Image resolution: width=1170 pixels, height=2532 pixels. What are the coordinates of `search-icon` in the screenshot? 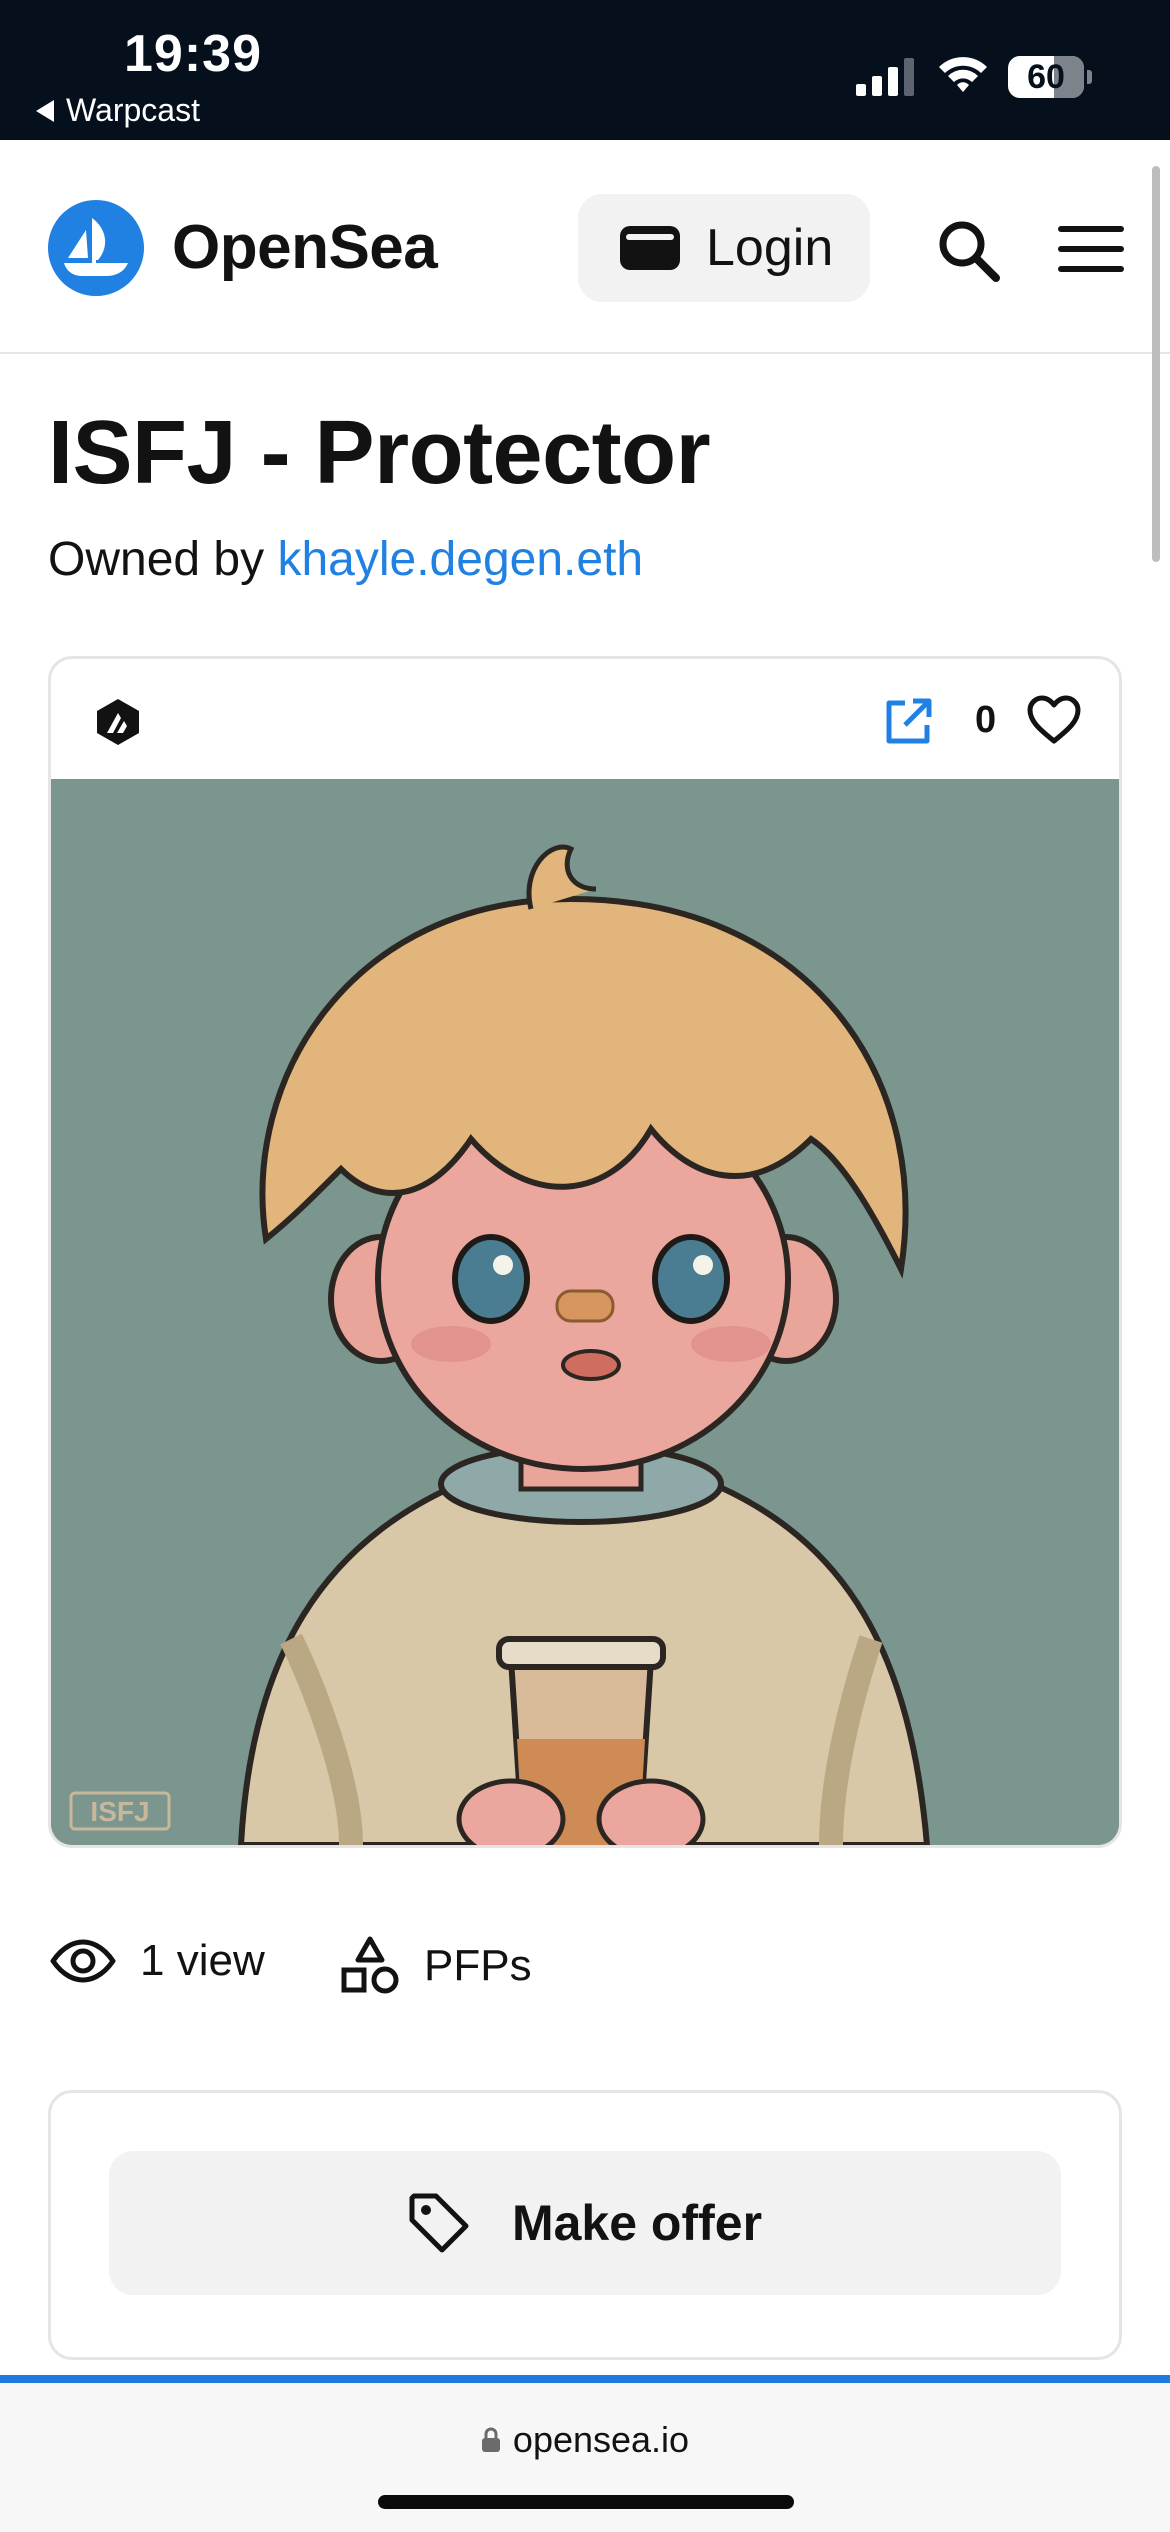 It's located at (968, 250).